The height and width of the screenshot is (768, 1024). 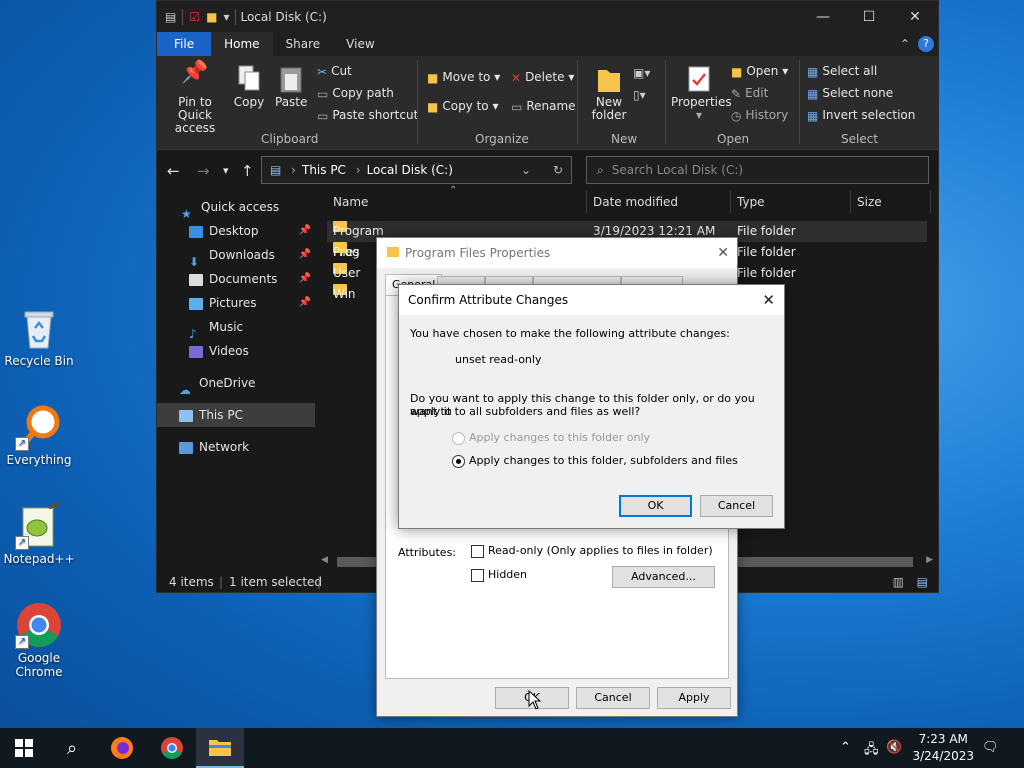 I want to click on nav-desktop: Desktop 📌, so click(x=236, y=231).